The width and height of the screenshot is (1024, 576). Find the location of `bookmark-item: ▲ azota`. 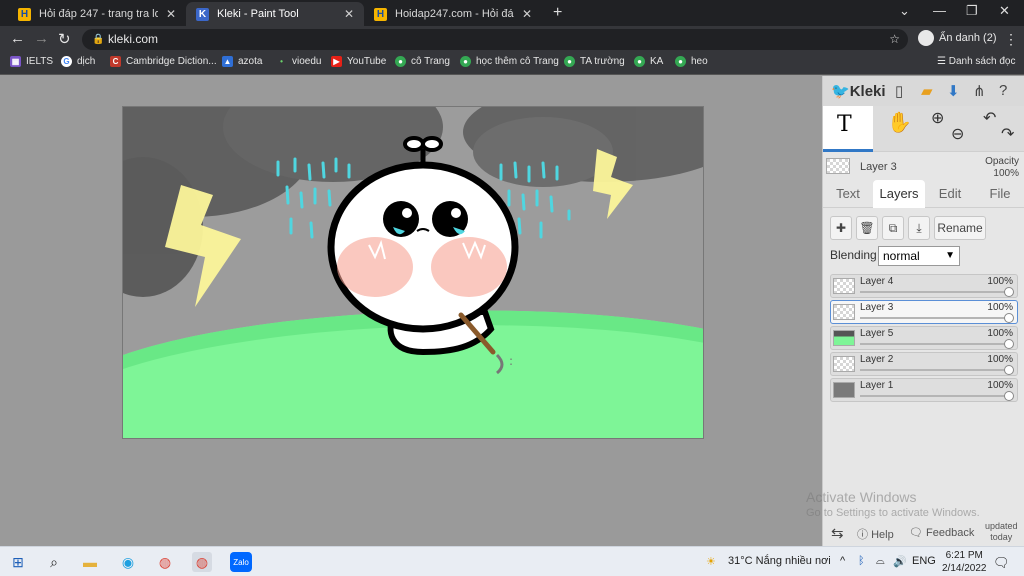

bookmark-item: ▲ azota is located at coordinates (242, 61).